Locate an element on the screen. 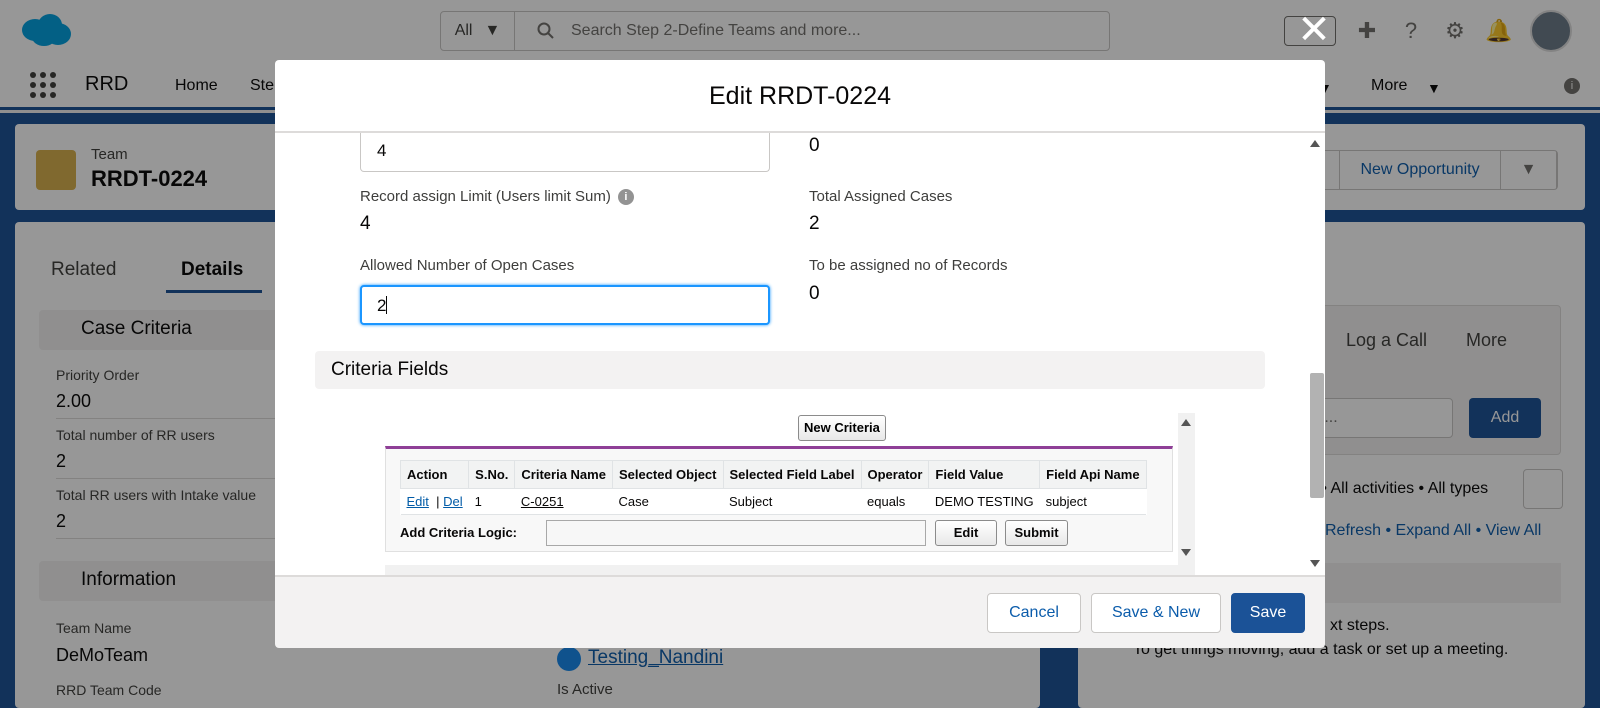 The image size is (1600, 708). modal-scrollbar is located at coordinates (1315, 354).